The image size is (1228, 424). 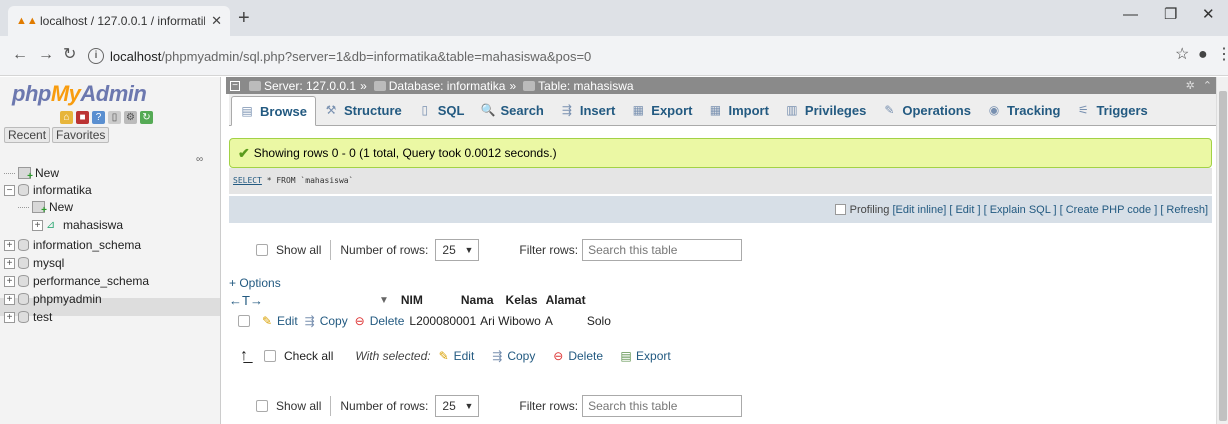 What do you see at coordinates (69, 55) in the screenshot?
I see `reload-icon: ↻` at bounding box center [69, 55].